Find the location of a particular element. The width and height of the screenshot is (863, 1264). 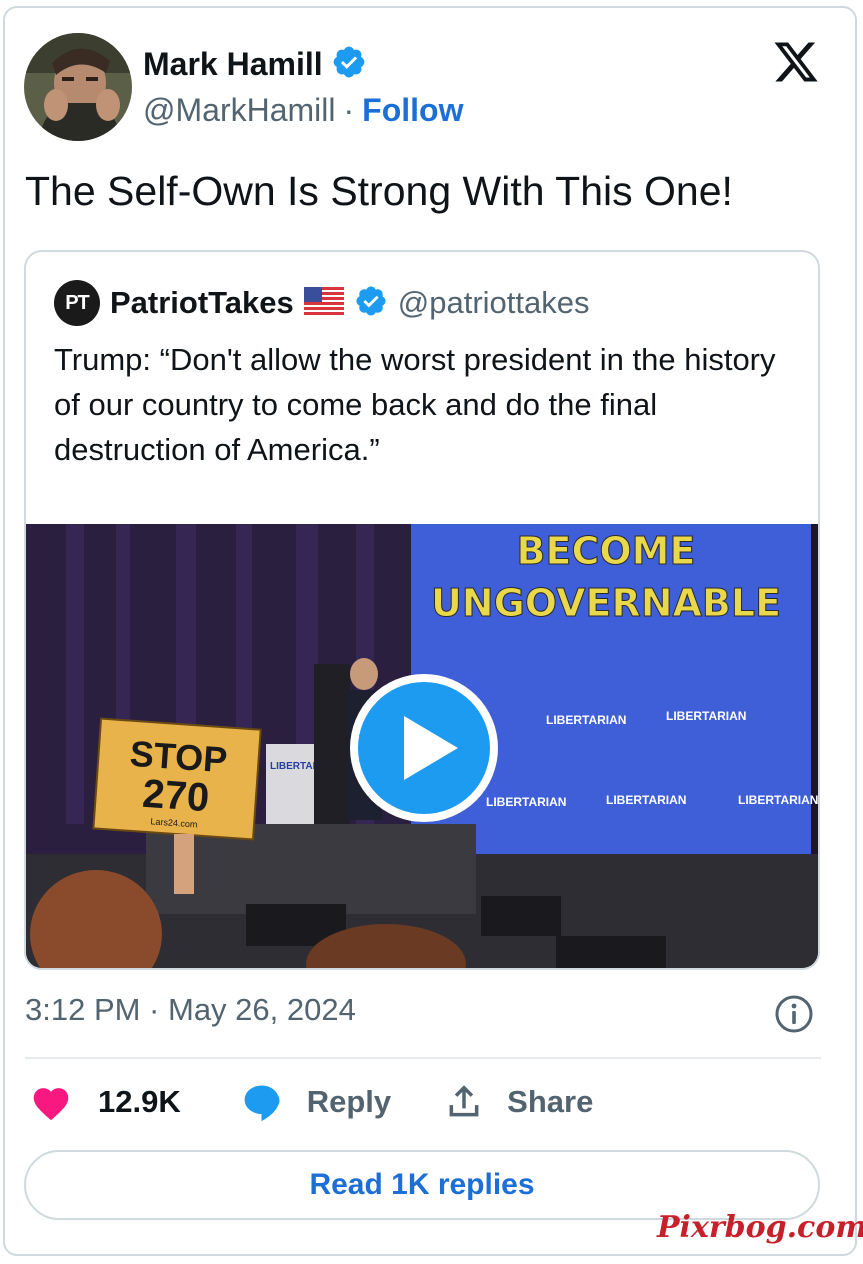

like-button: 12.9K is located at coordinates (105, 1102).